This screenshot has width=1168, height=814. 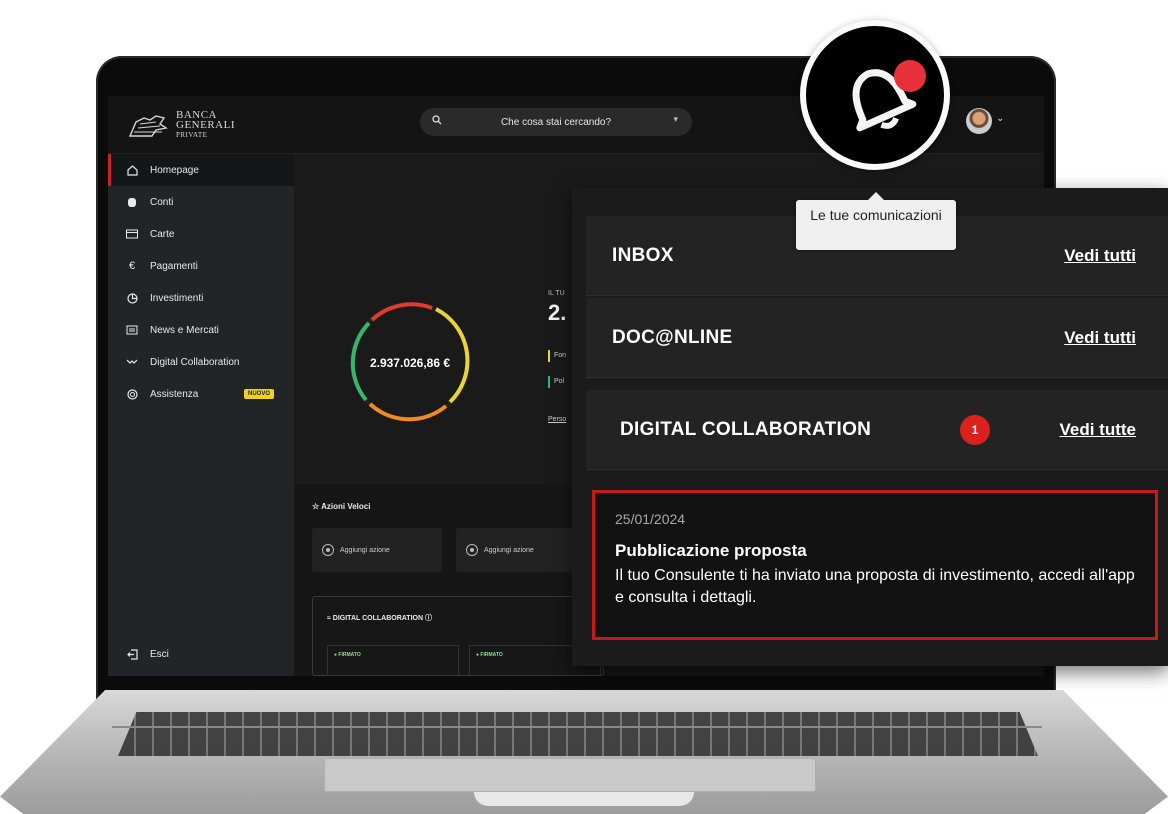 I want to click on sidebar-item-digital-collaboration: Digital Collaboration, so click(x=201, y=362).